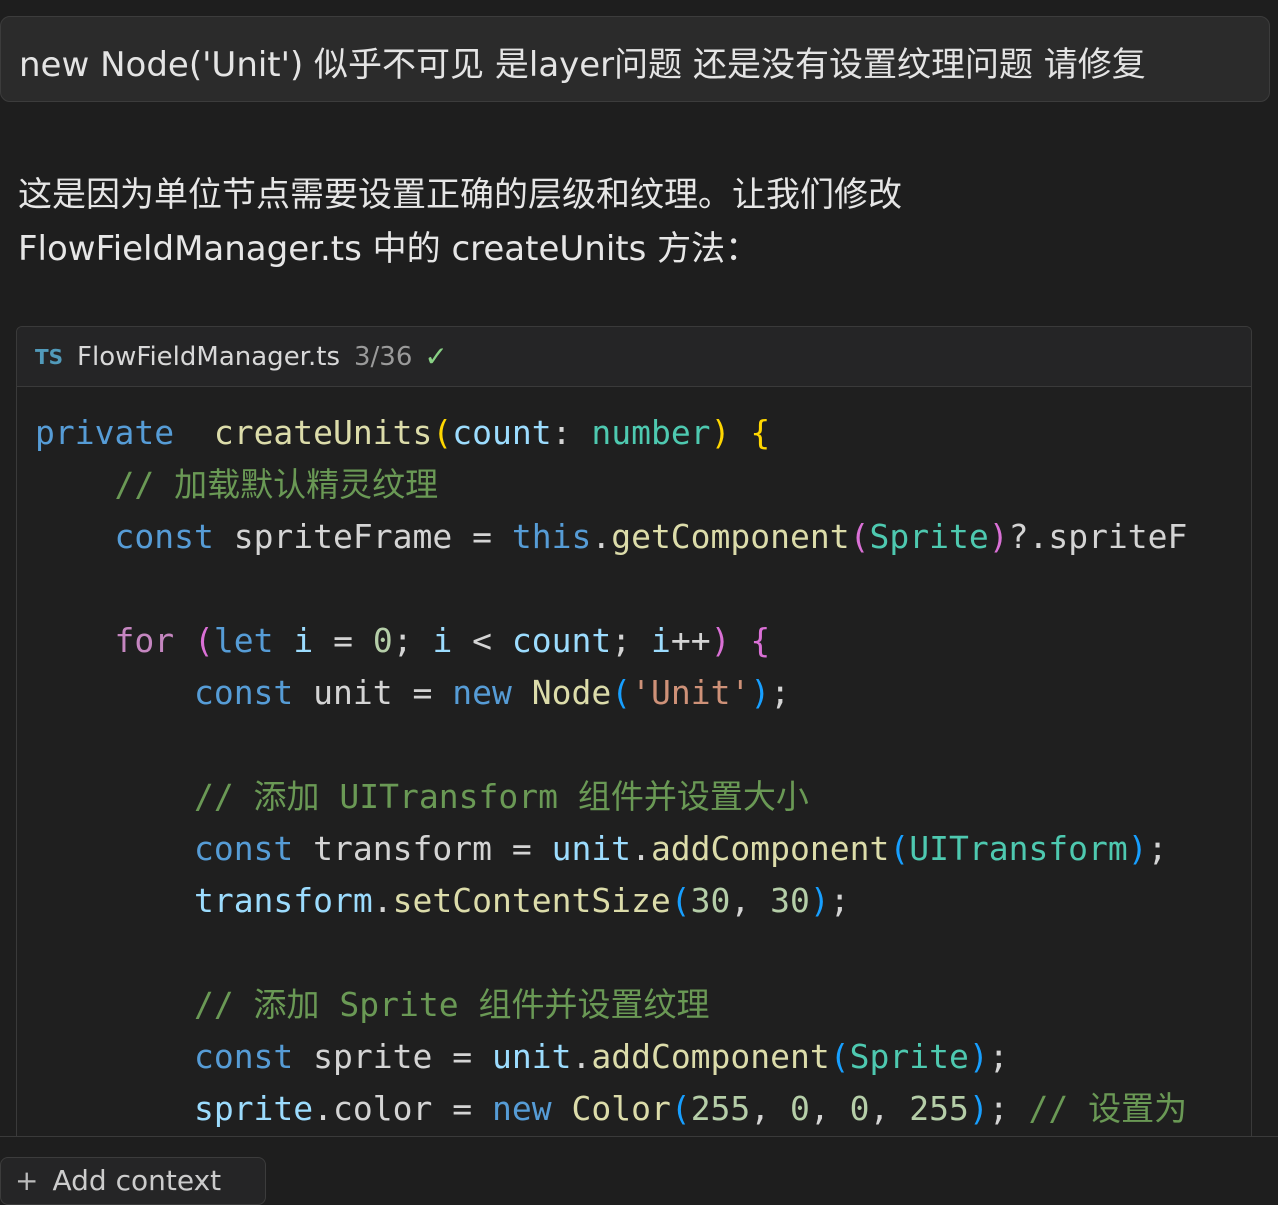 The image size is (1278, 1205). I want to click on check-icon: ✓, so click(436, 356).